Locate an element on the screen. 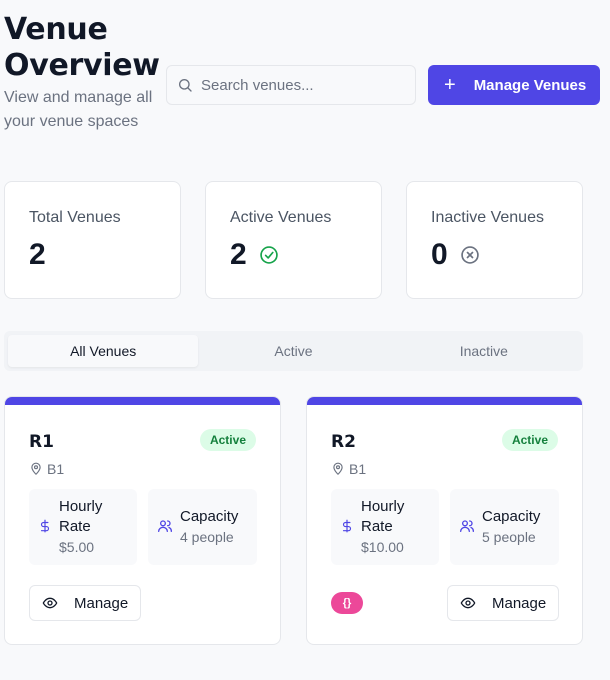  stat-total-venues: Total Venues 2 is located at coordinates (92, 240).